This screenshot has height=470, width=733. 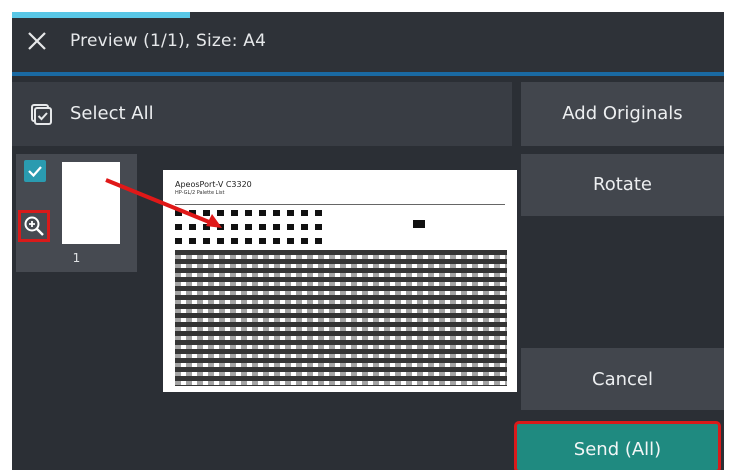 What do you see at coordinates (91, 203) in the screenshot?
I see `thumbnail-page-image` at bounding box center [91, 203].